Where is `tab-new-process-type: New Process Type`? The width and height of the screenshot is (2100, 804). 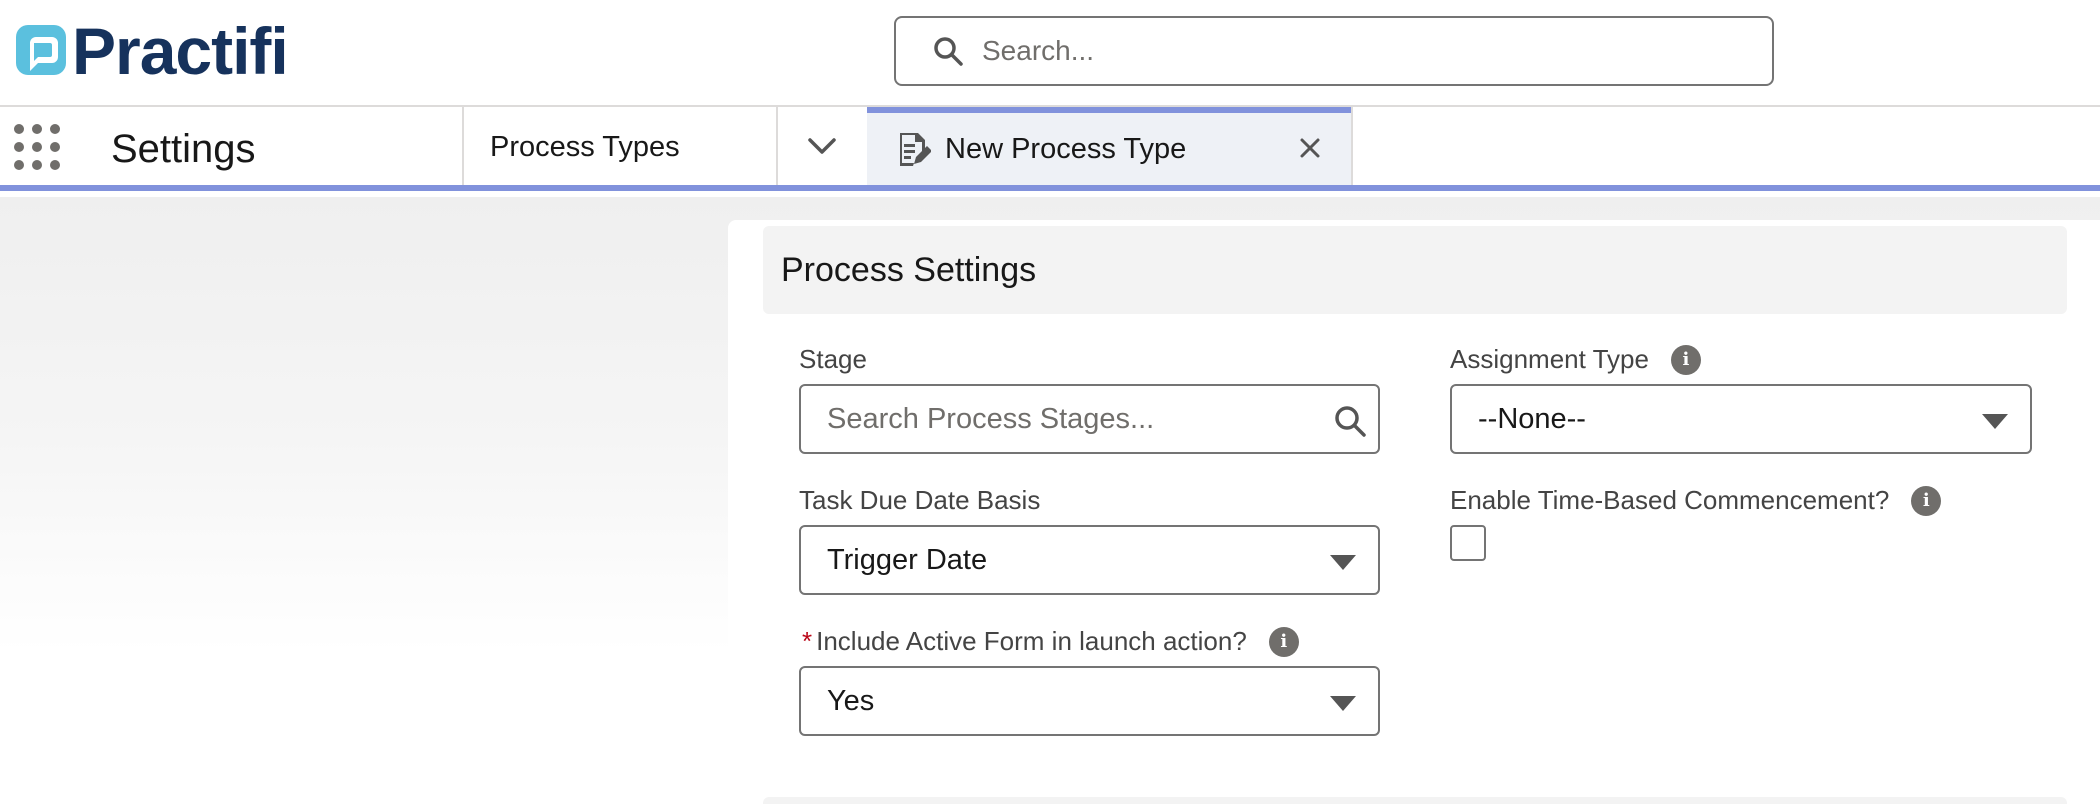 tab-new-process-type: New Process Type is located at coordinates (1109, 146).